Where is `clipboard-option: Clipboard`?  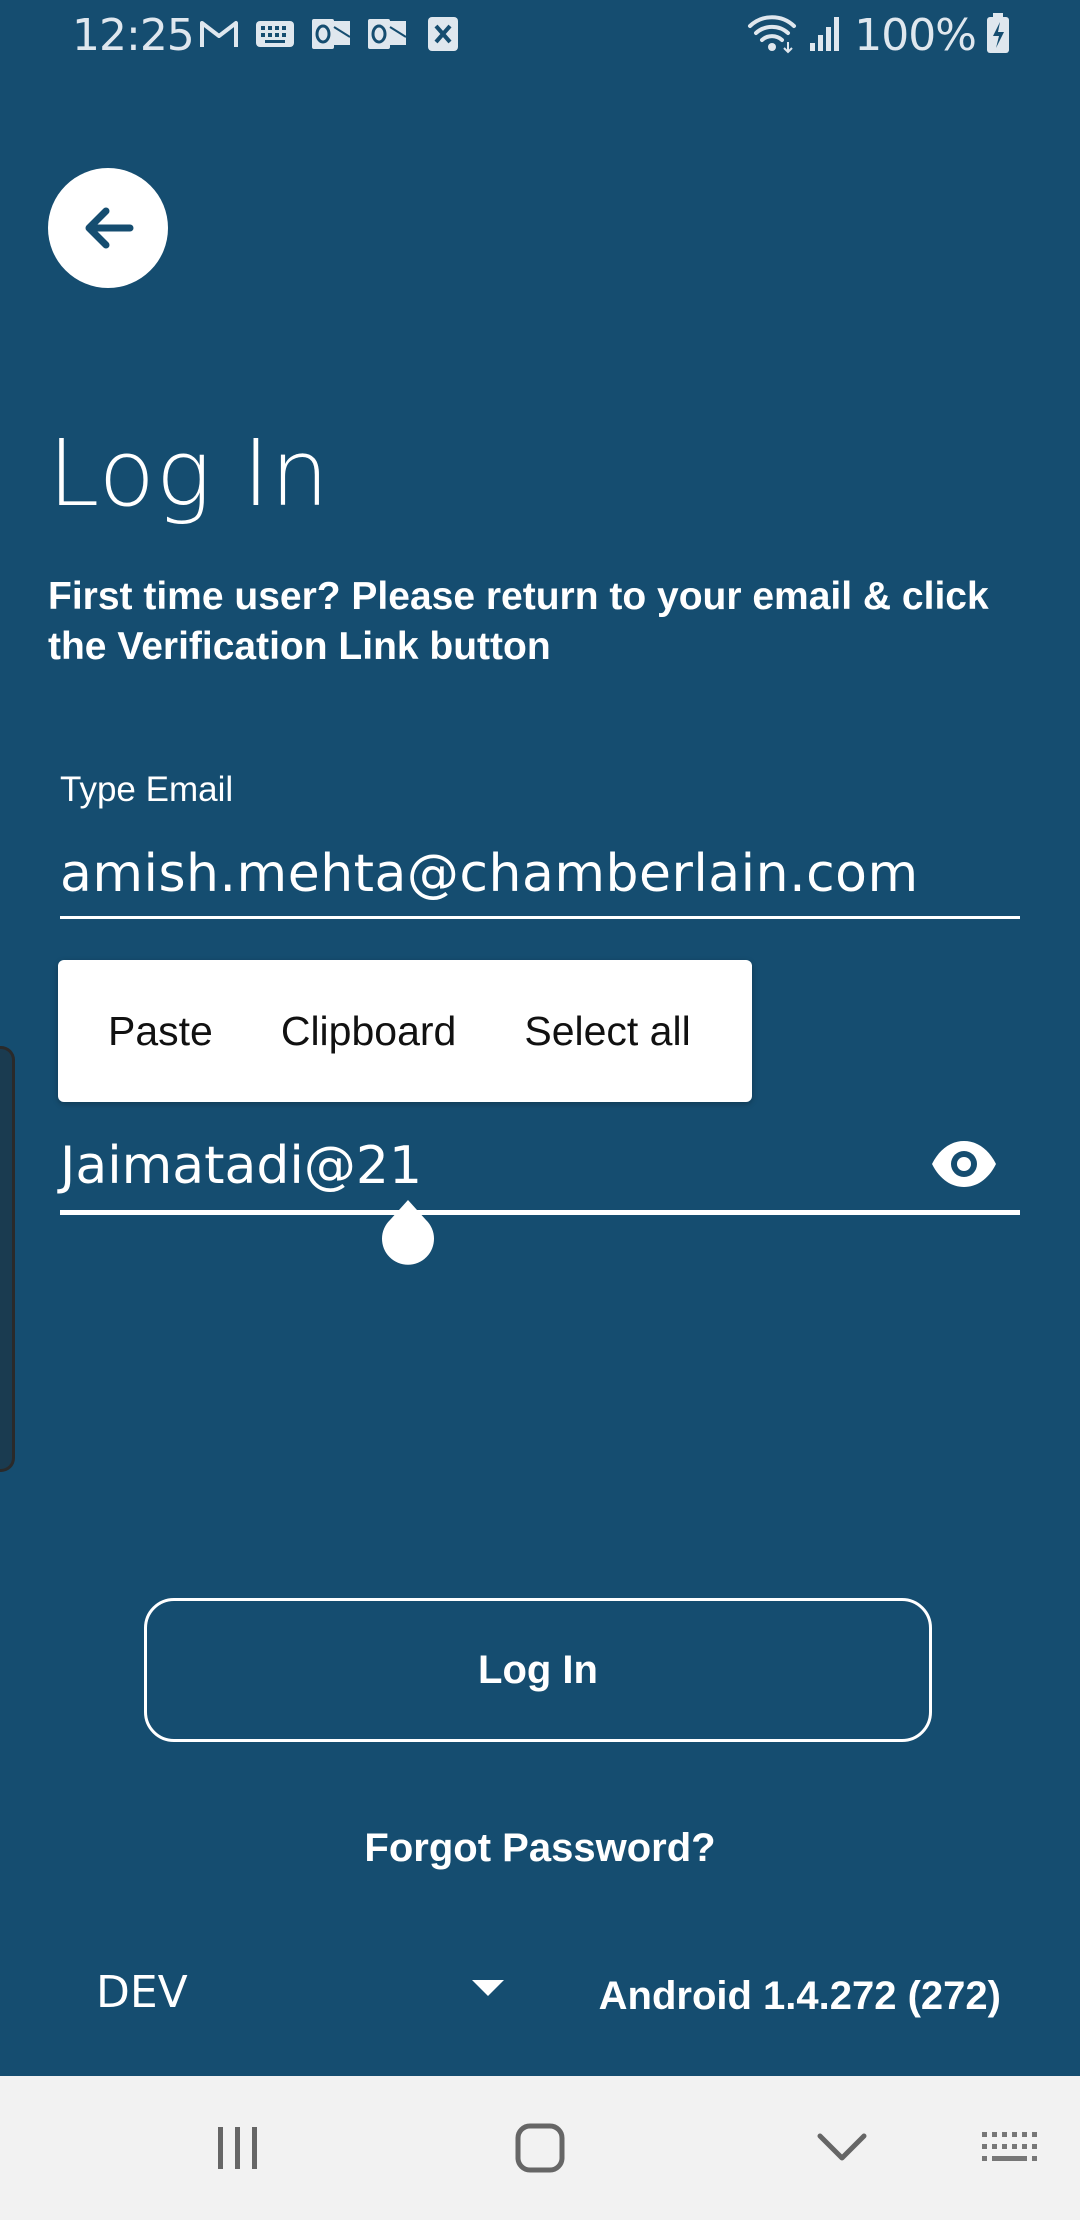
clipboard-option: Clipboard is located at coordinates (369, 1031).